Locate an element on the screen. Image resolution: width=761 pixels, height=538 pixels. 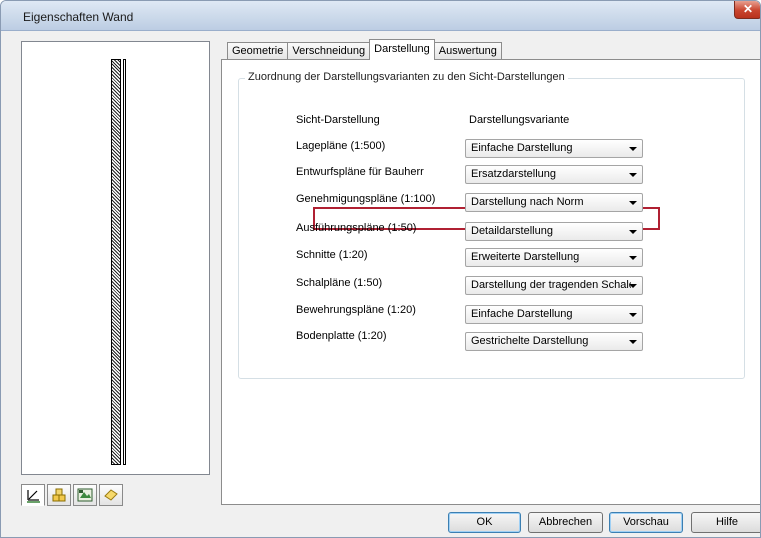
combo-value: Ersatzdarstellung is located at coordinates (513, 174).